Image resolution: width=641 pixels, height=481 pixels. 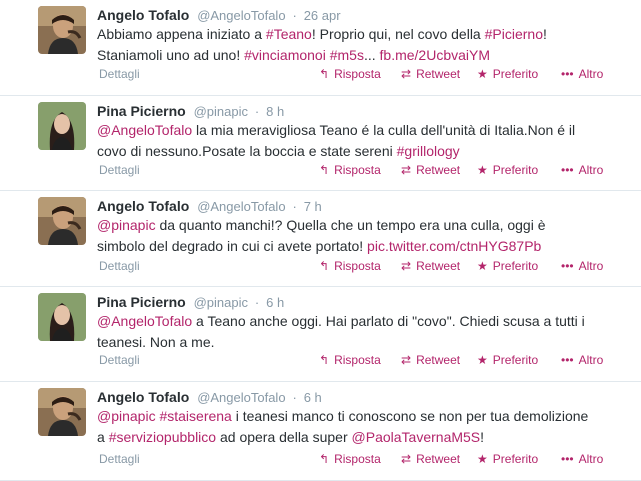 What do you see at coordinates (514, 34) in the screenshot?
I see `hashtag-link: #Picierno` at bounding box center [514, 34].